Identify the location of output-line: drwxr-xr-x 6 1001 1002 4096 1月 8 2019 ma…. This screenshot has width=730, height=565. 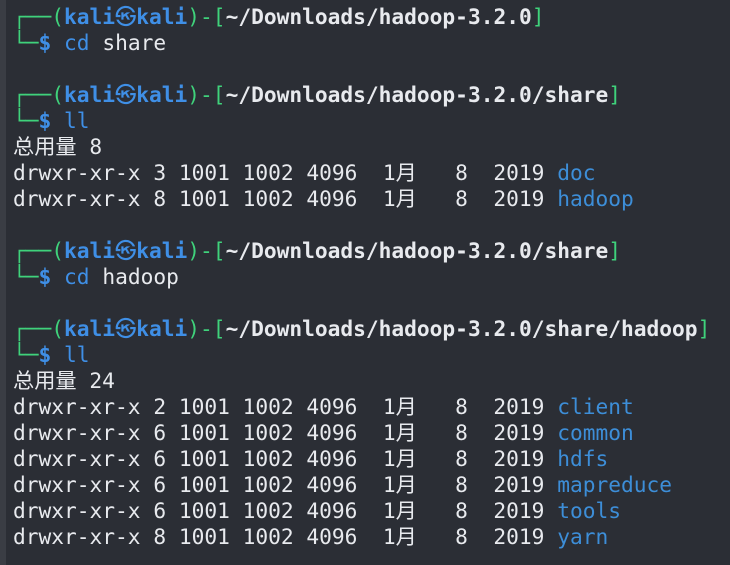
(371, 485).